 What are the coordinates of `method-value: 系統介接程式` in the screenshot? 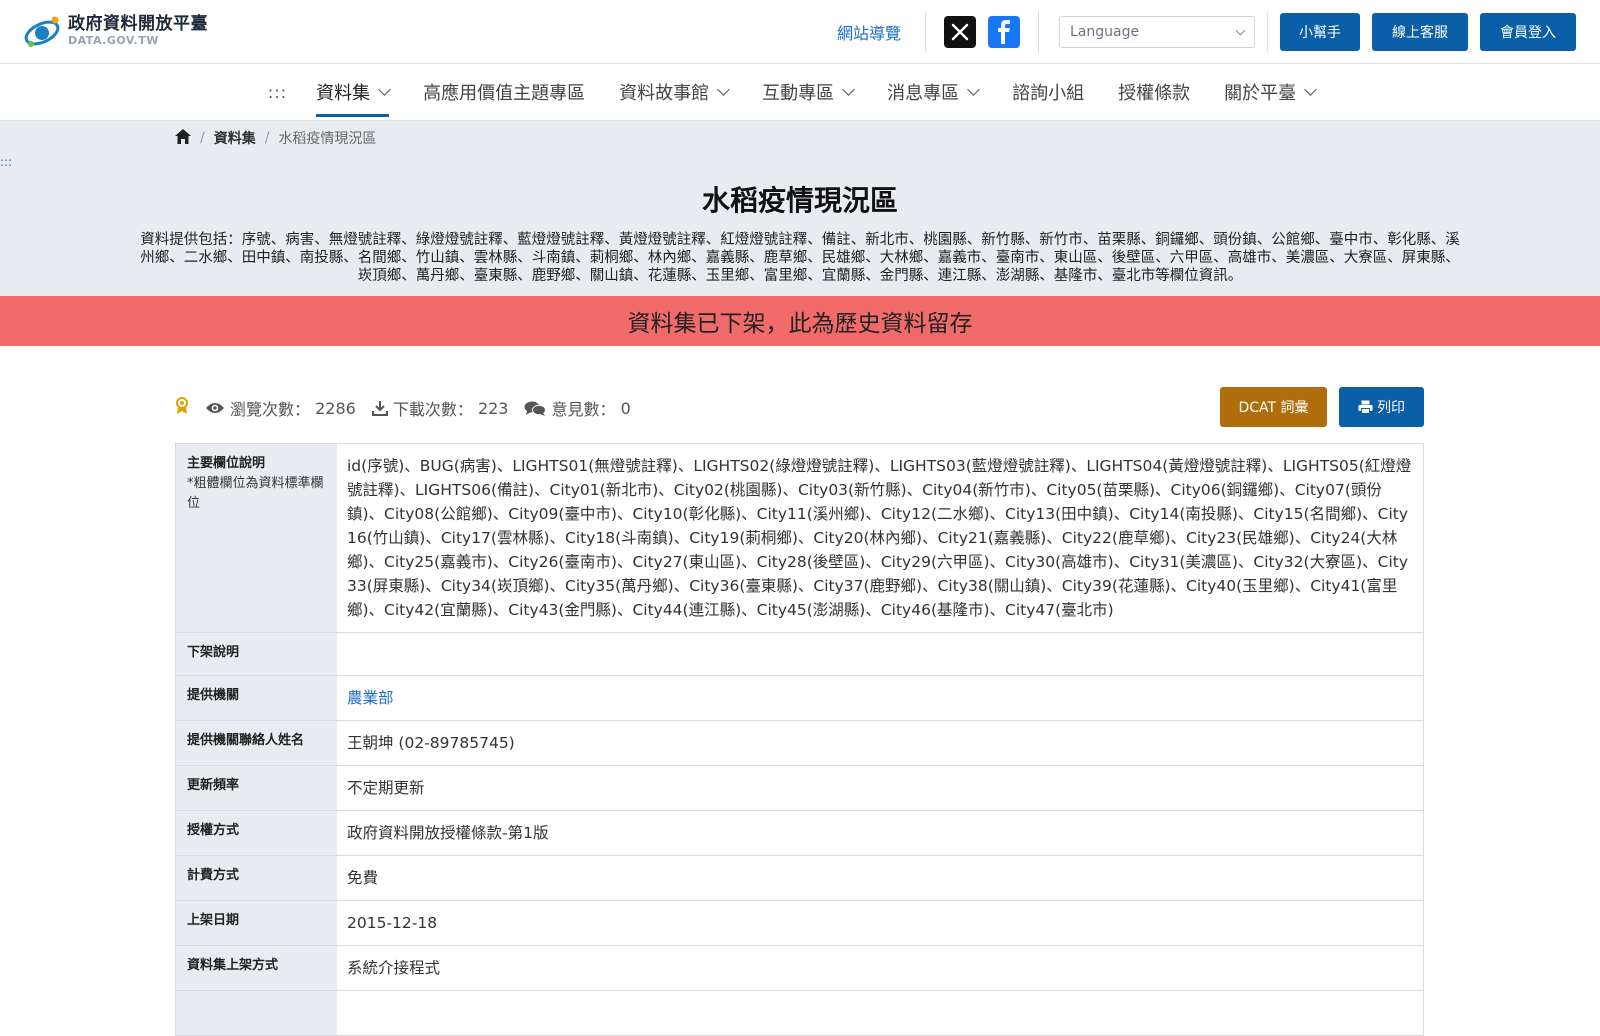 It's located at (394, 968).